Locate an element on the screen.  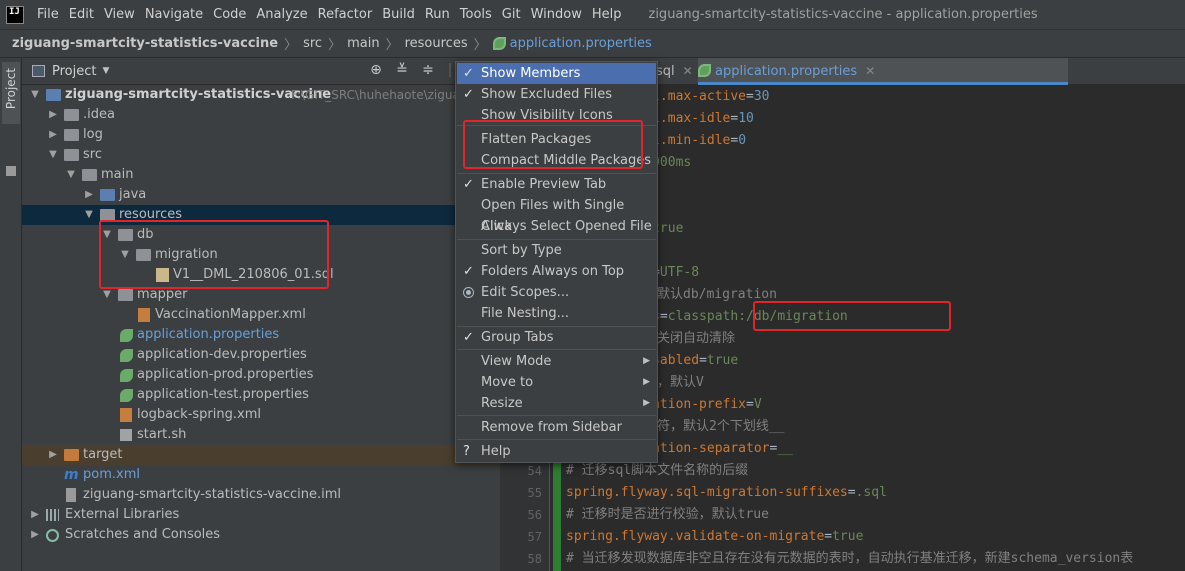
menu-item-flatten-packages: Flatten Packages is located at coordinates (556, 139).